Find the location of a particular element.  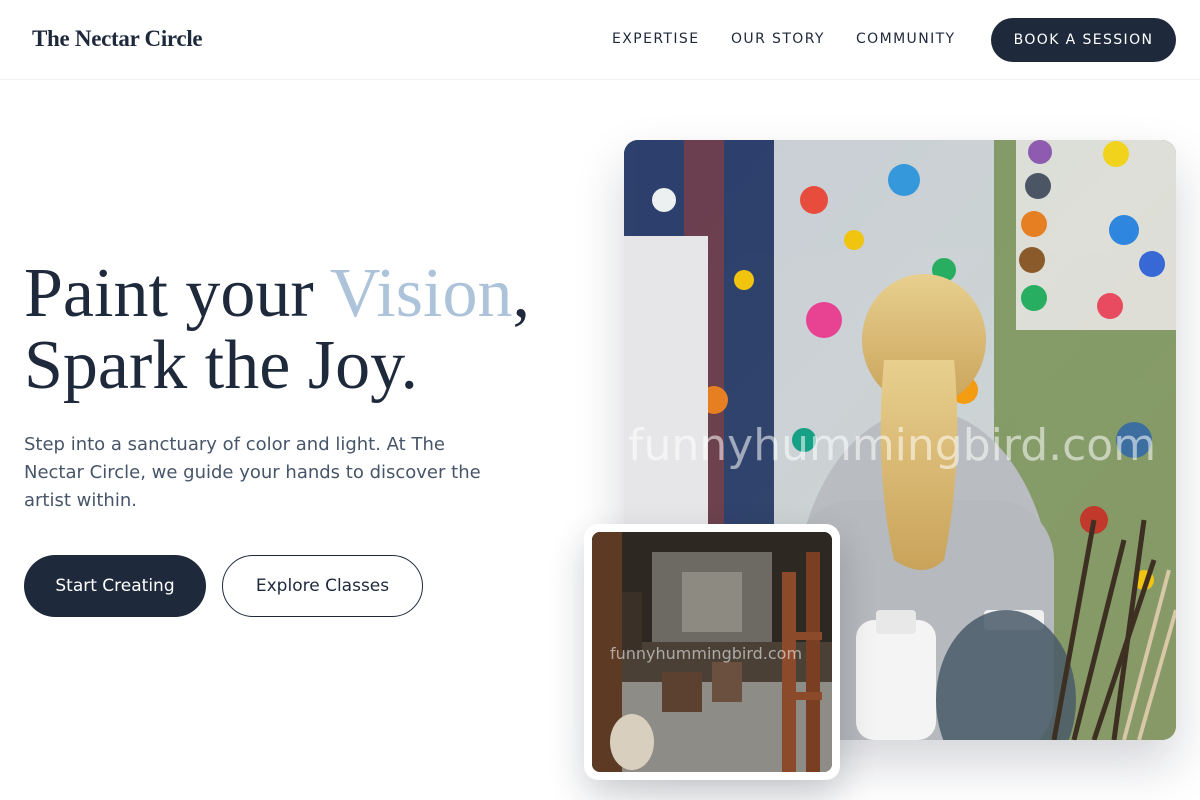

nav-link-expertise: EXPERTISE is located at coordinates (655, 39).